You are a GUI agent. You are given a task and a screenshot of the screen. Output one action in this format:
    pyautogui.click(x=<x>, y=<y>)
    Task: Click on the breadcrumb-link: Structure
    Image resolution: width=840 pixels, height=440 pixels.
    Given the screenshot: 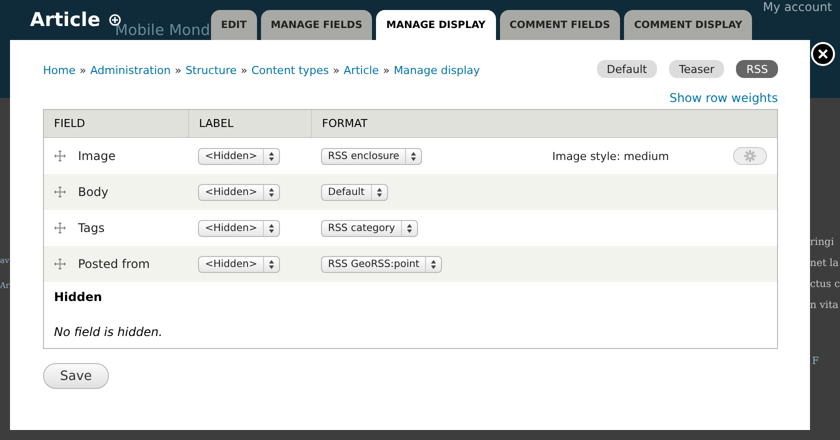 What is the action you would take?
    pyautogui.click(x=211, y=70)
    